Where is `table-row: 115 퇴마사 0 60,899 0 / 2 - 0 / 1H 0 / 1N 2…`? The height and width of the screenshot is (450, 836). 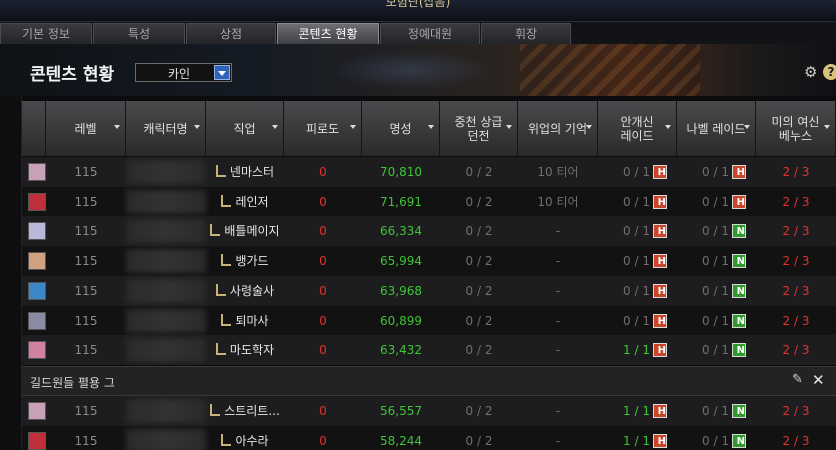
table-row: 115 퇴마사 0 60,899 0 / 2 - 0 / 1H 0 / 1N 2… is located at coordinates (429, 320).